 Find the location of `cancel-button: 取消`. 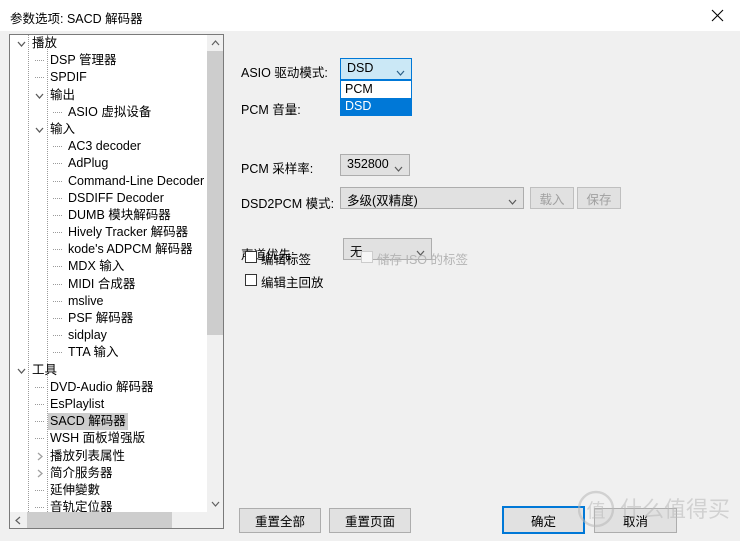

cancel-button: 取消 is located at coordinates (635, 520).